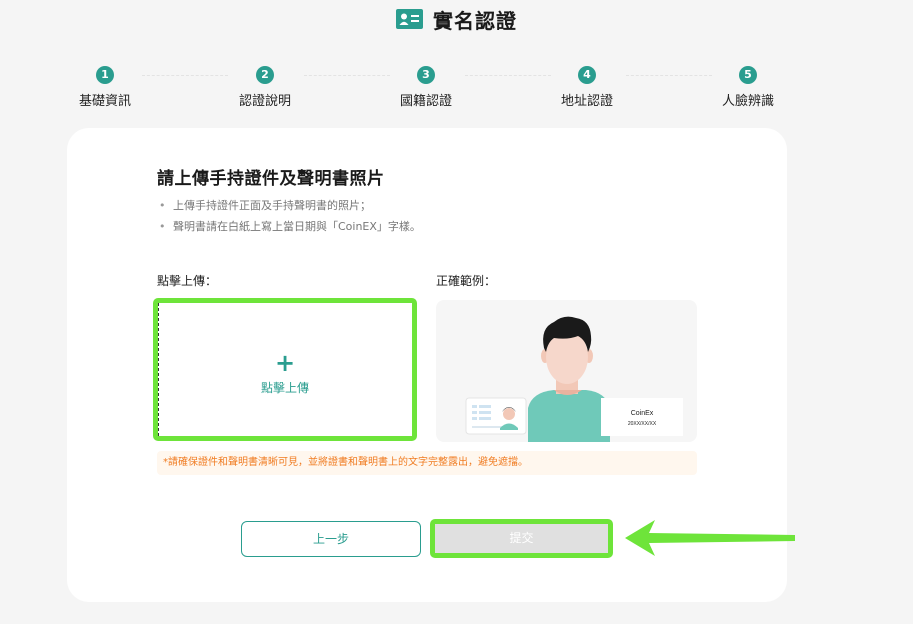 Image resolution: width=913 pixels, height=624 pixels. Describe the element at coordinates (642, 424) in the screenshot. I see `example-note-date: 20XX/XX/XX` at that location.